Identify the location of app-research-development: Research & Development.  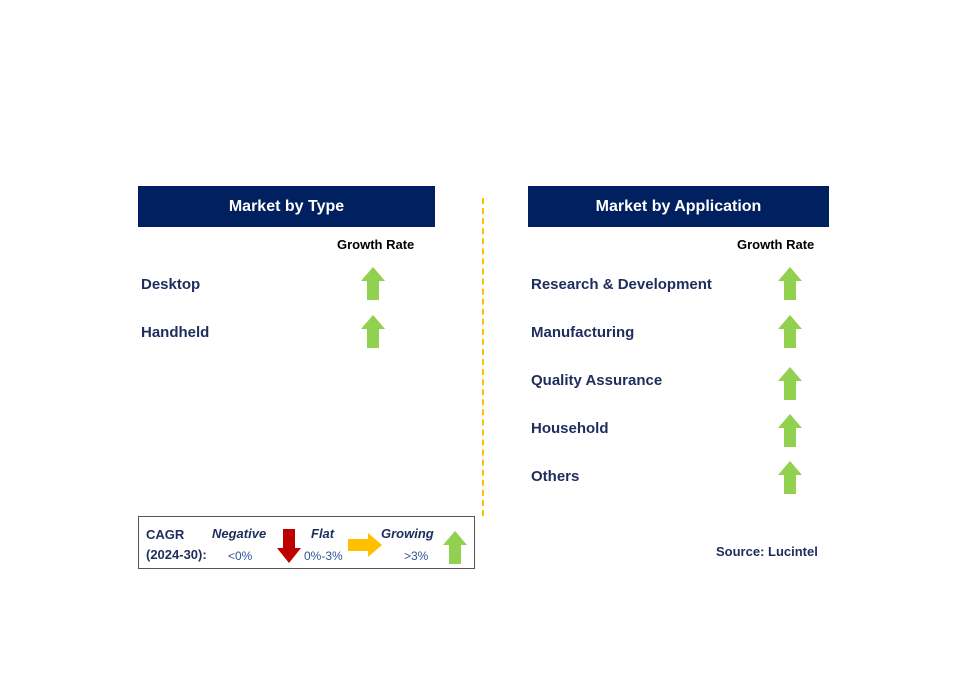
(621, 284).